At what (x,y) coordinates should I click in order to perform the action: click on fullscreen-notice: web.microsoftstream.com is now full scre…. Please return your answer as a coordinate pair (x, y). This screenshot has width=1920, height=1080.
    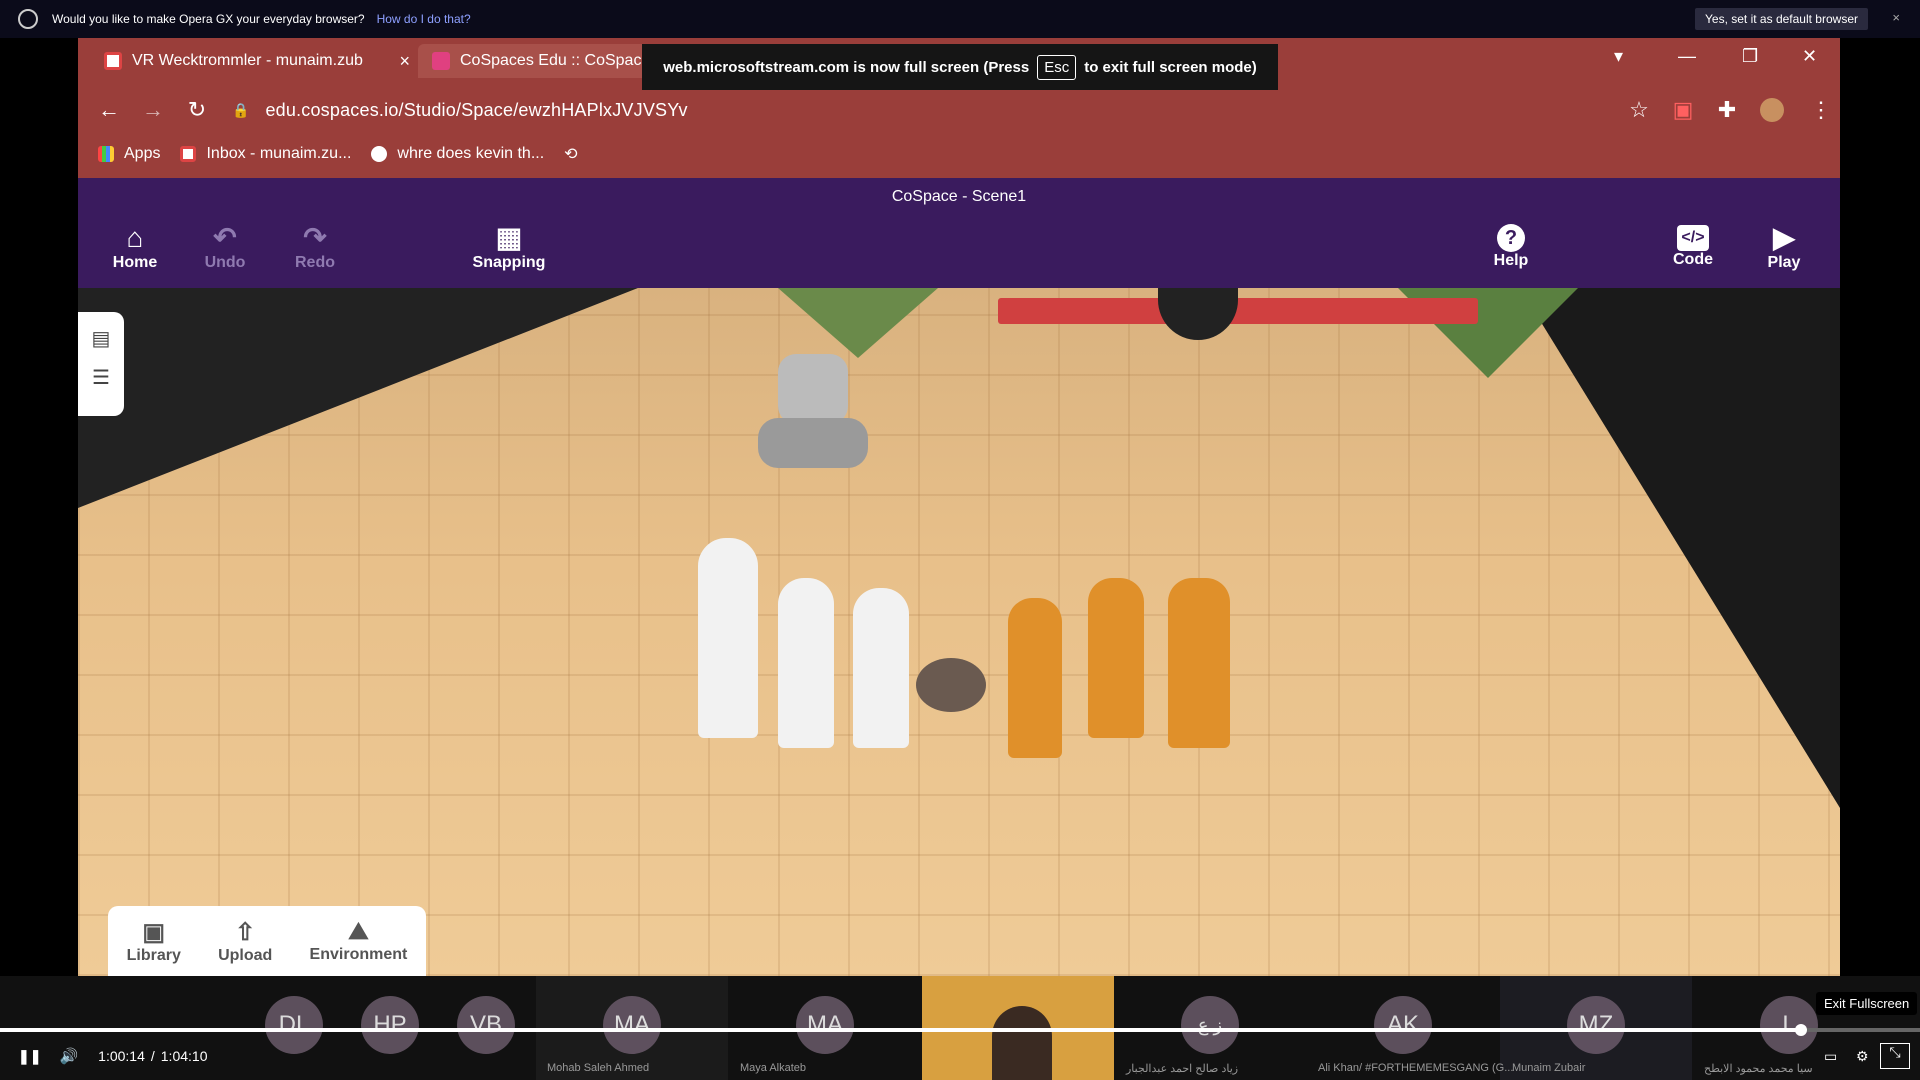
    Looking at the image, I should click on (960, 67).